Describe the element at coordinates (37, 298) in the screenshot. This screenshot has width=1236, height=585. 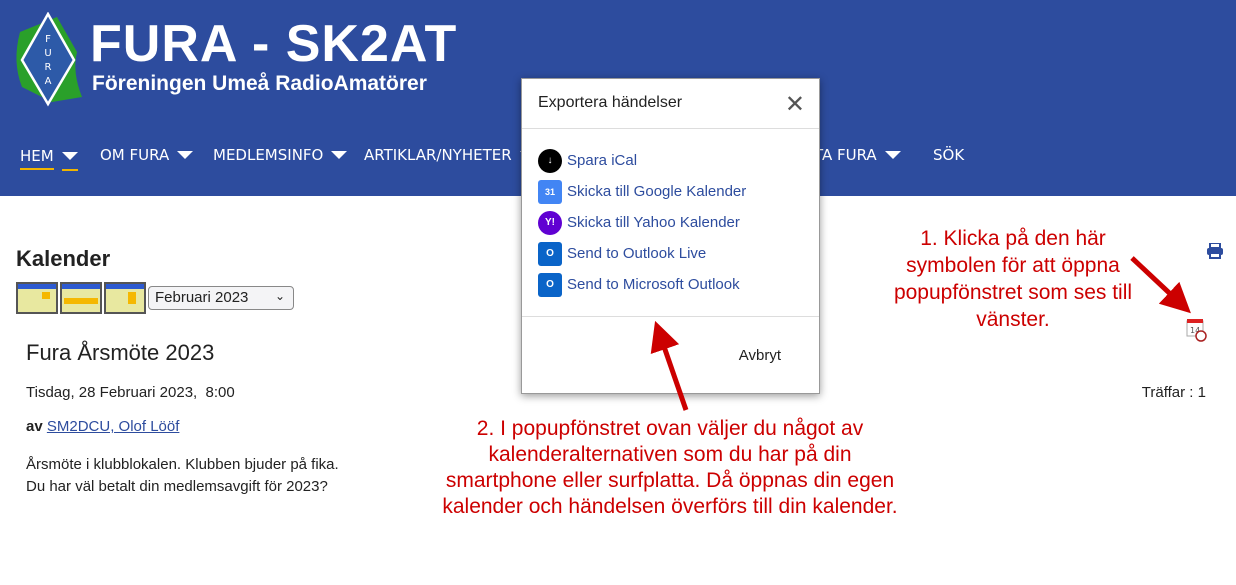
I see `month-view-icon` at that location.